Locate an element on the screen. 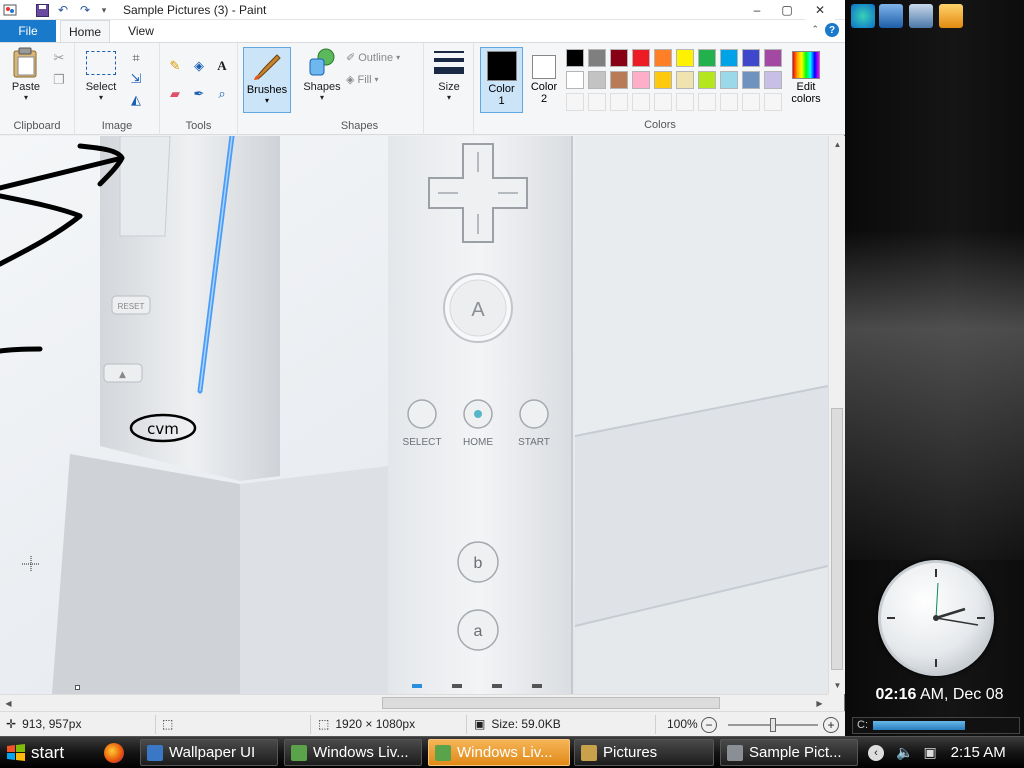 Image resolution: width=1024 pixels, height=768 pixels. start-label-wii: START is located at coordinates (534, 442).